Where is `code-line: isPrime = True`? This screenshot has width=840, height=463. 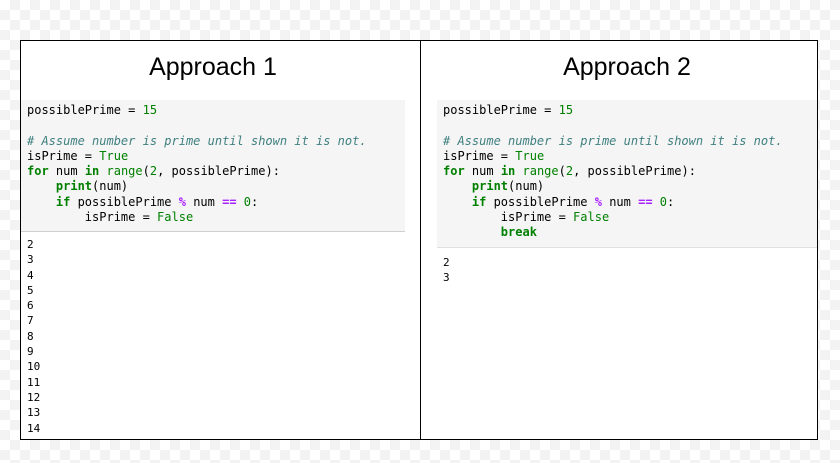
code-line: isPrime = True is located at coordinates (628, 156).